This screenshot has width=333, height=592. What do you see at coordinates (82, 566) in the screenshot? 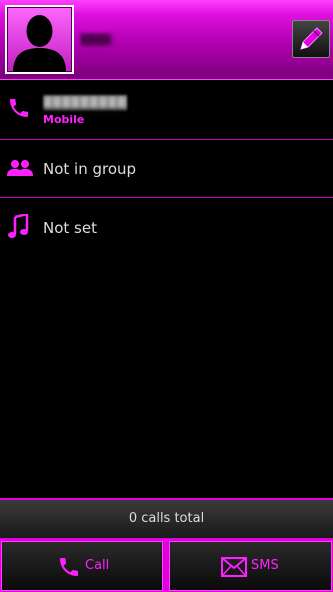
I see `call-button: Call` at bounding box center [82, 566].